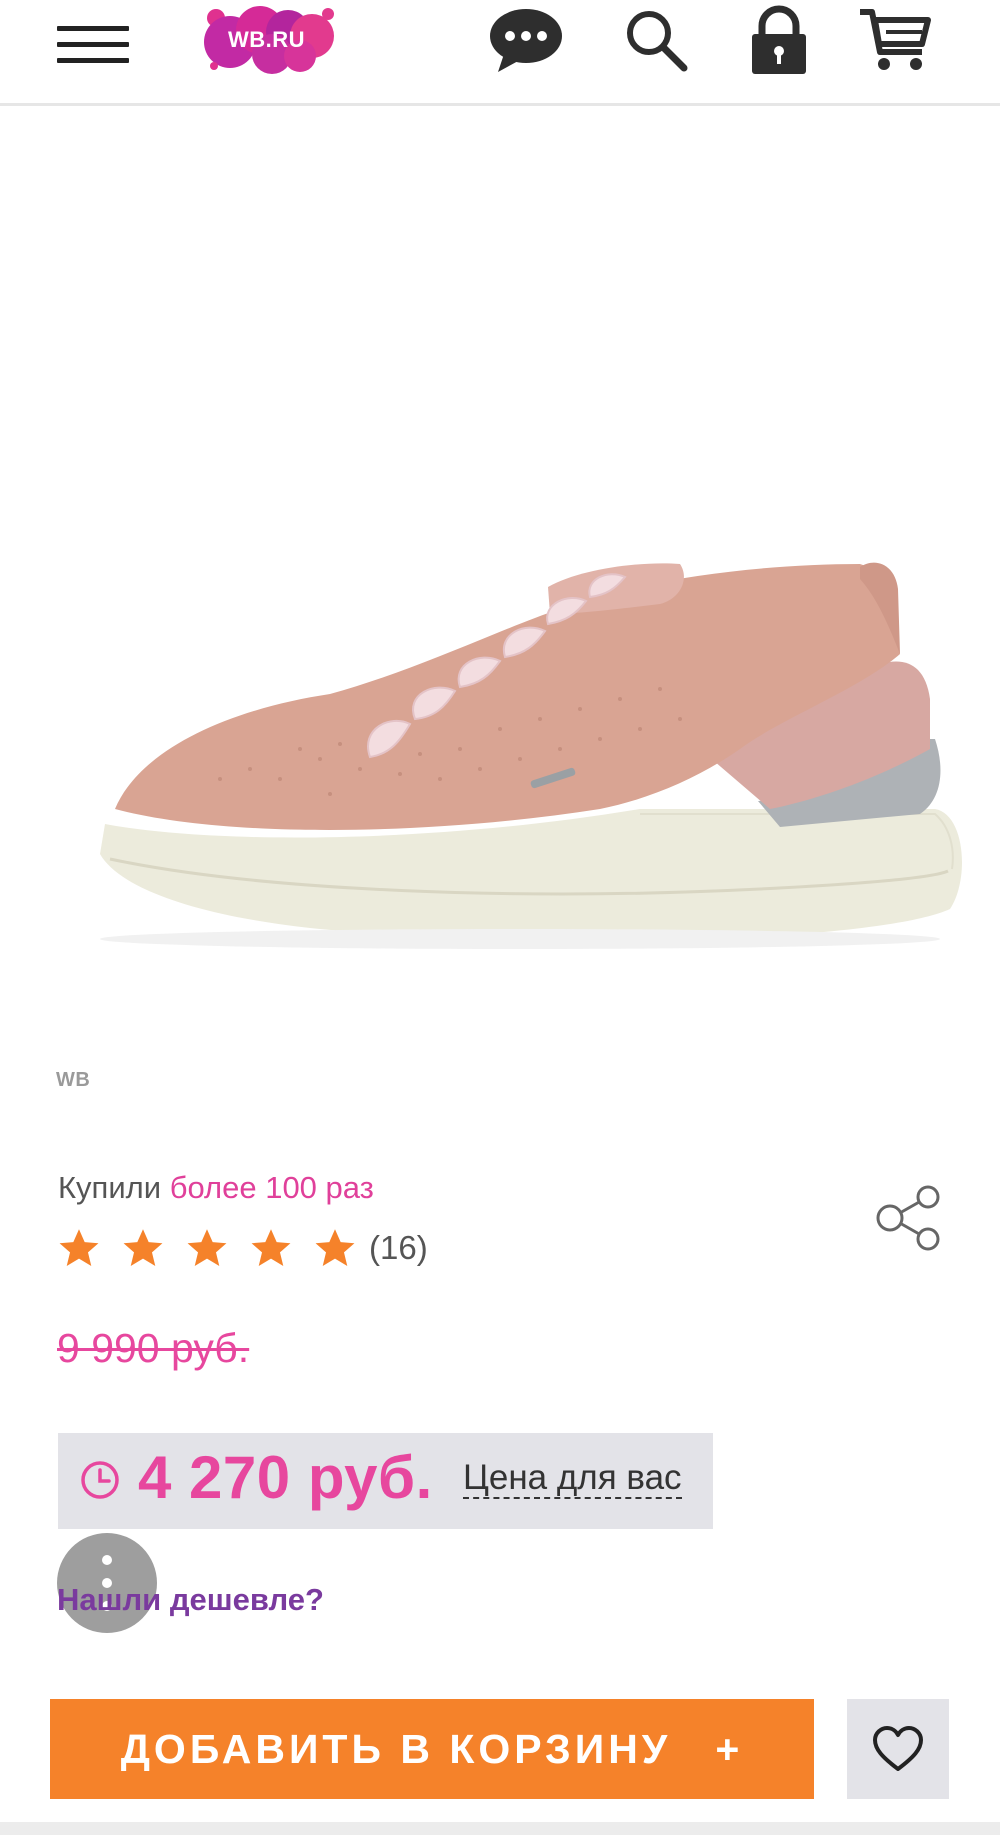 The height and width of the screenshot is (1835, 1000). I want to click on reviews-count: (16), so click(398, 1248).